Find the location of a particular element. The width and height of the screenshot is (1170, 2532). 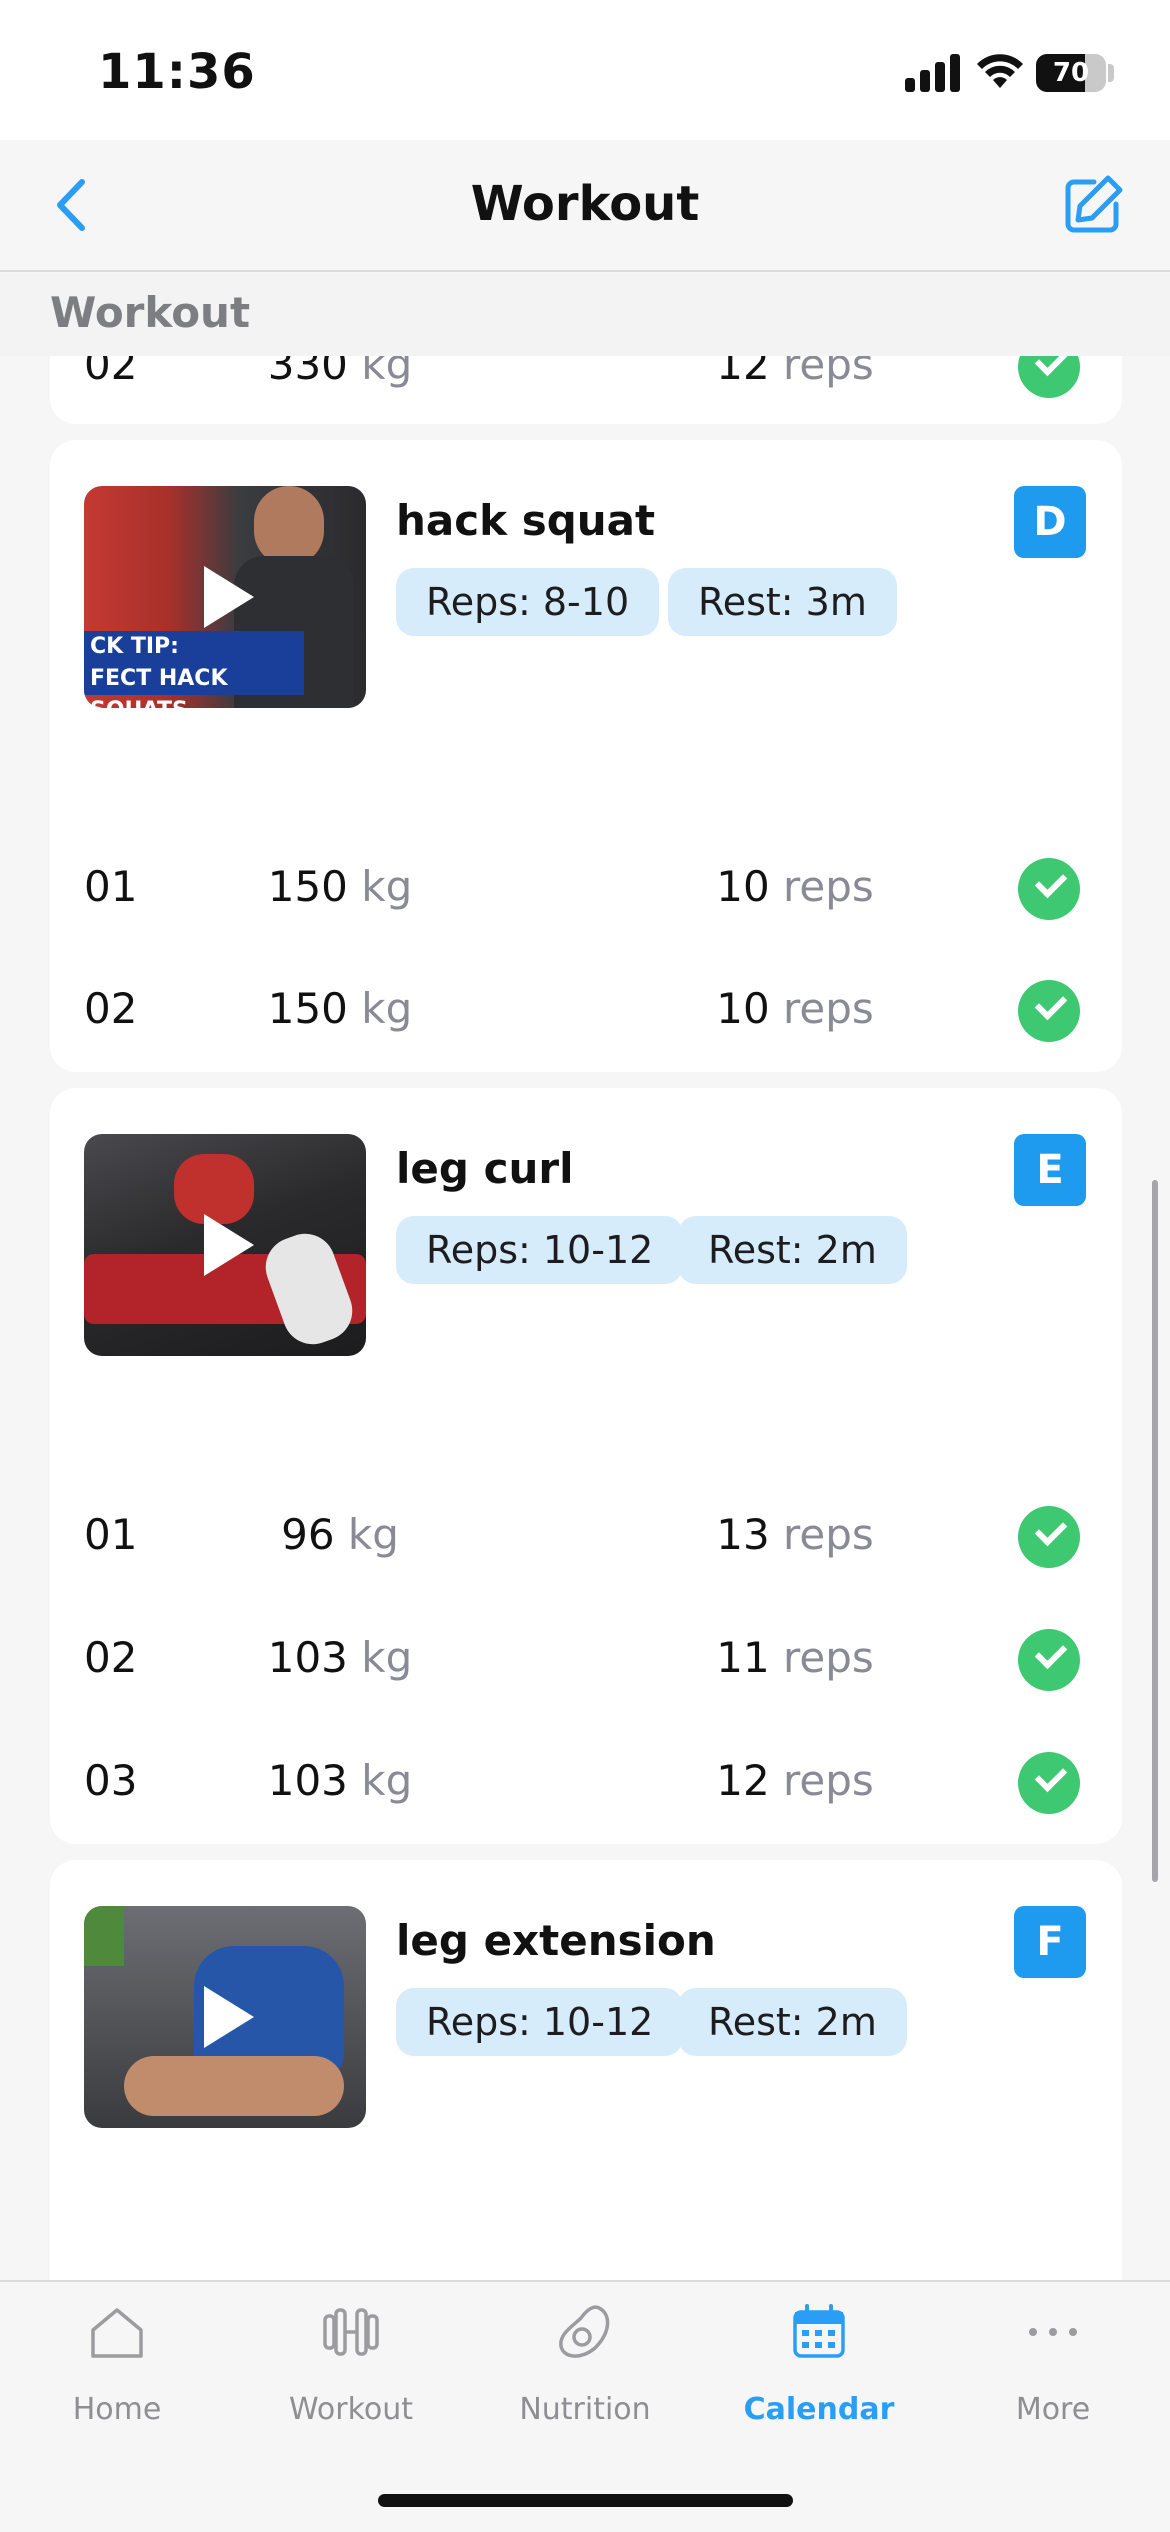

reps-chip: Reps: 8-10 is located at coordinates (528, 602).